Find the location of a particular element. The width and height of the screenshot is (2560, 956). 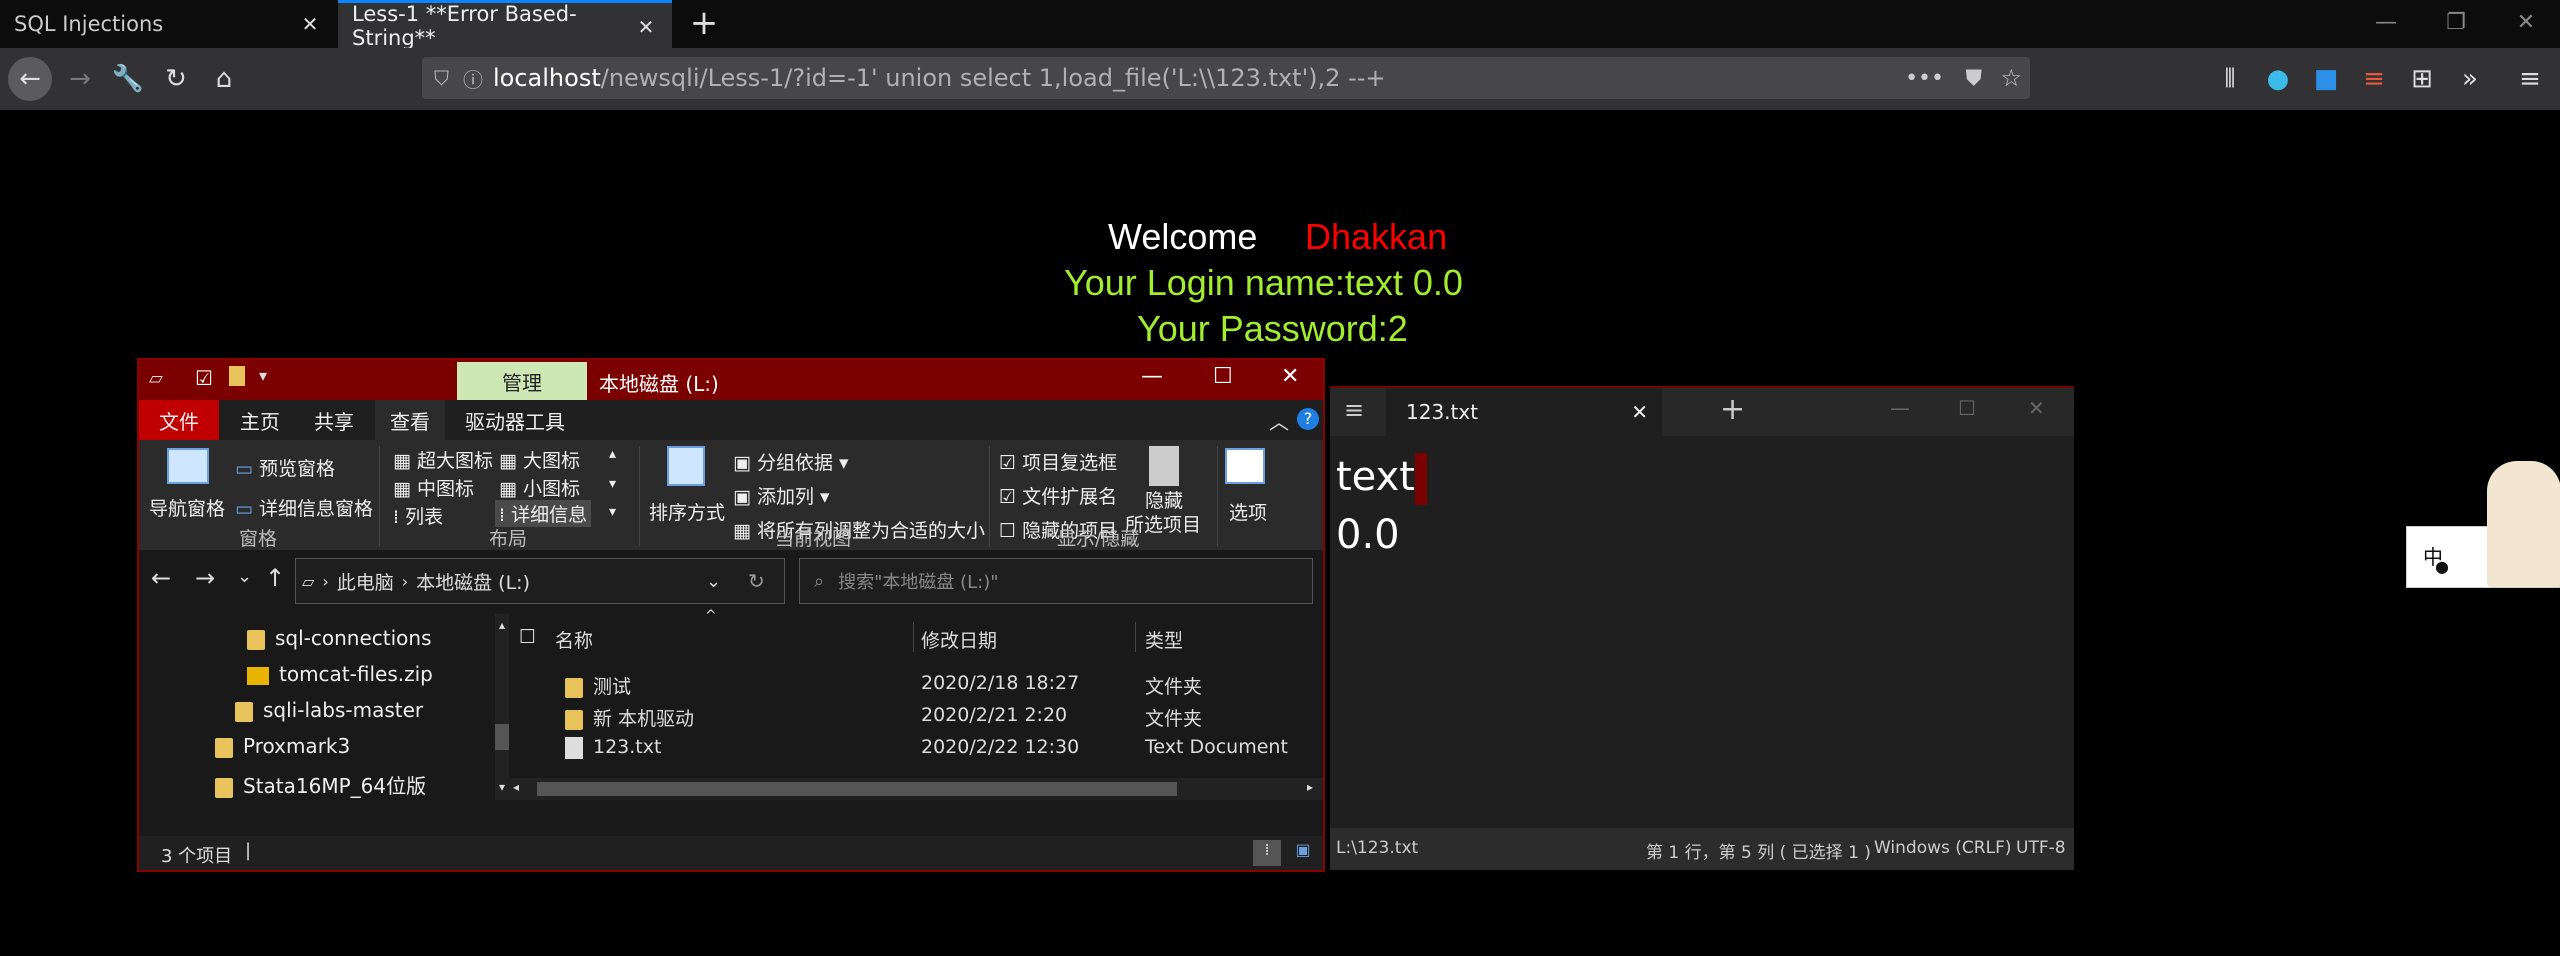

refresh-icon: ↻ is located at coordinates (756, 581).